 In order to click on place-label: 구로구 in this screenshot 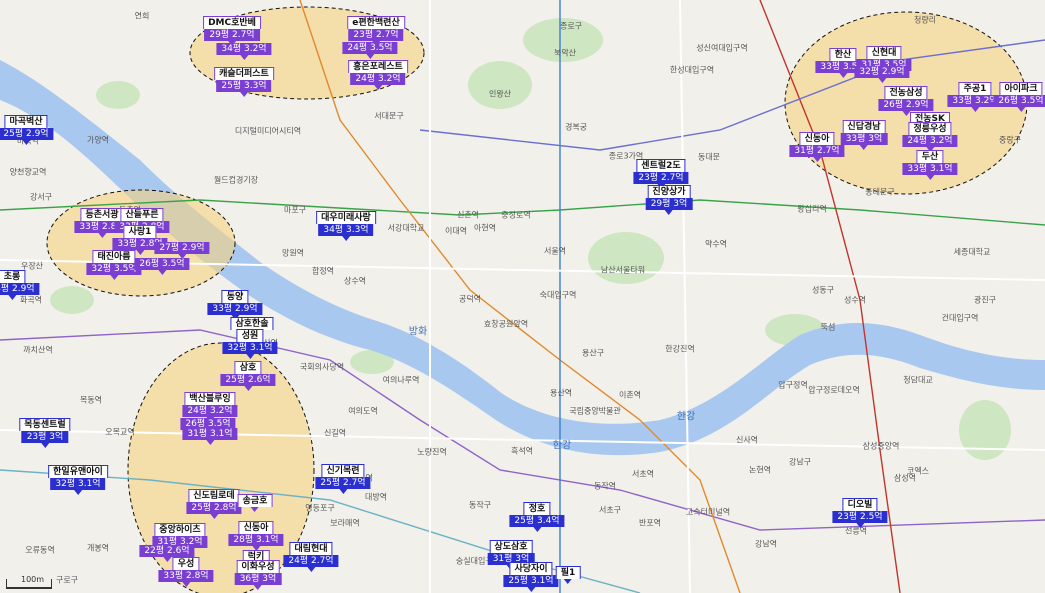, I will do `click(67, 580)`.